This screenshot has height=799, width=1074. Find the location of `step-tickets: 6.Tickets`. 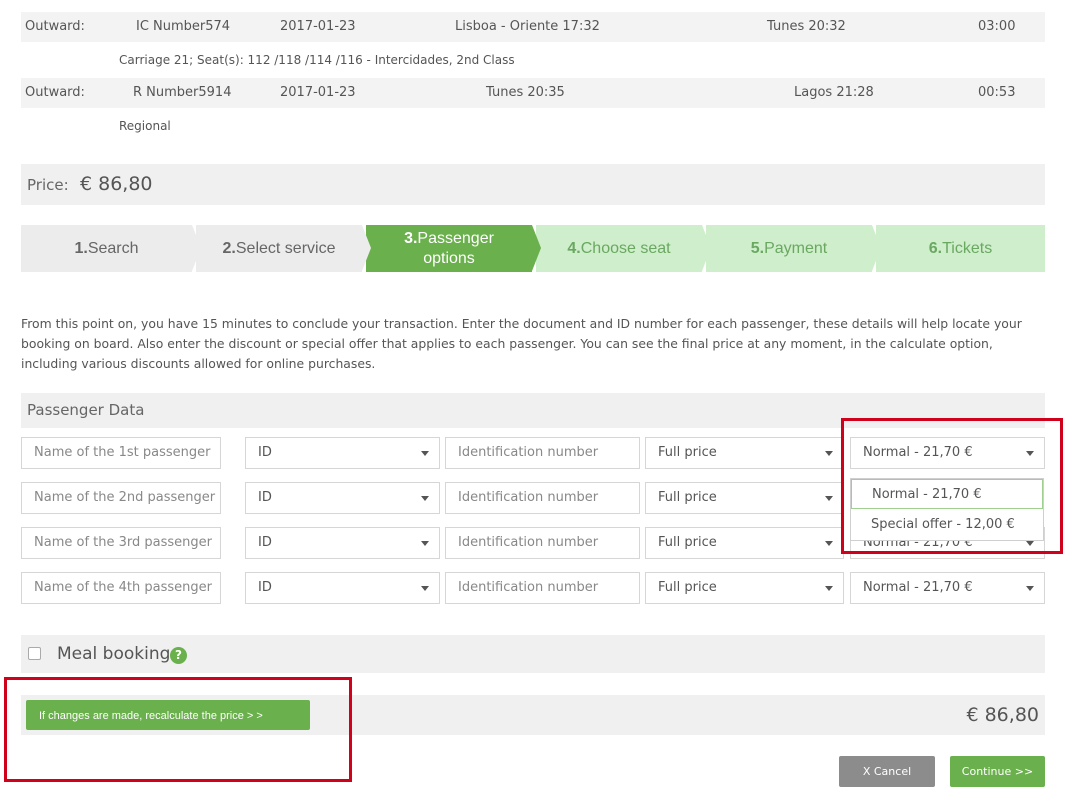

step-tickets: 6.Tickets is located at coordinates (960, 248).